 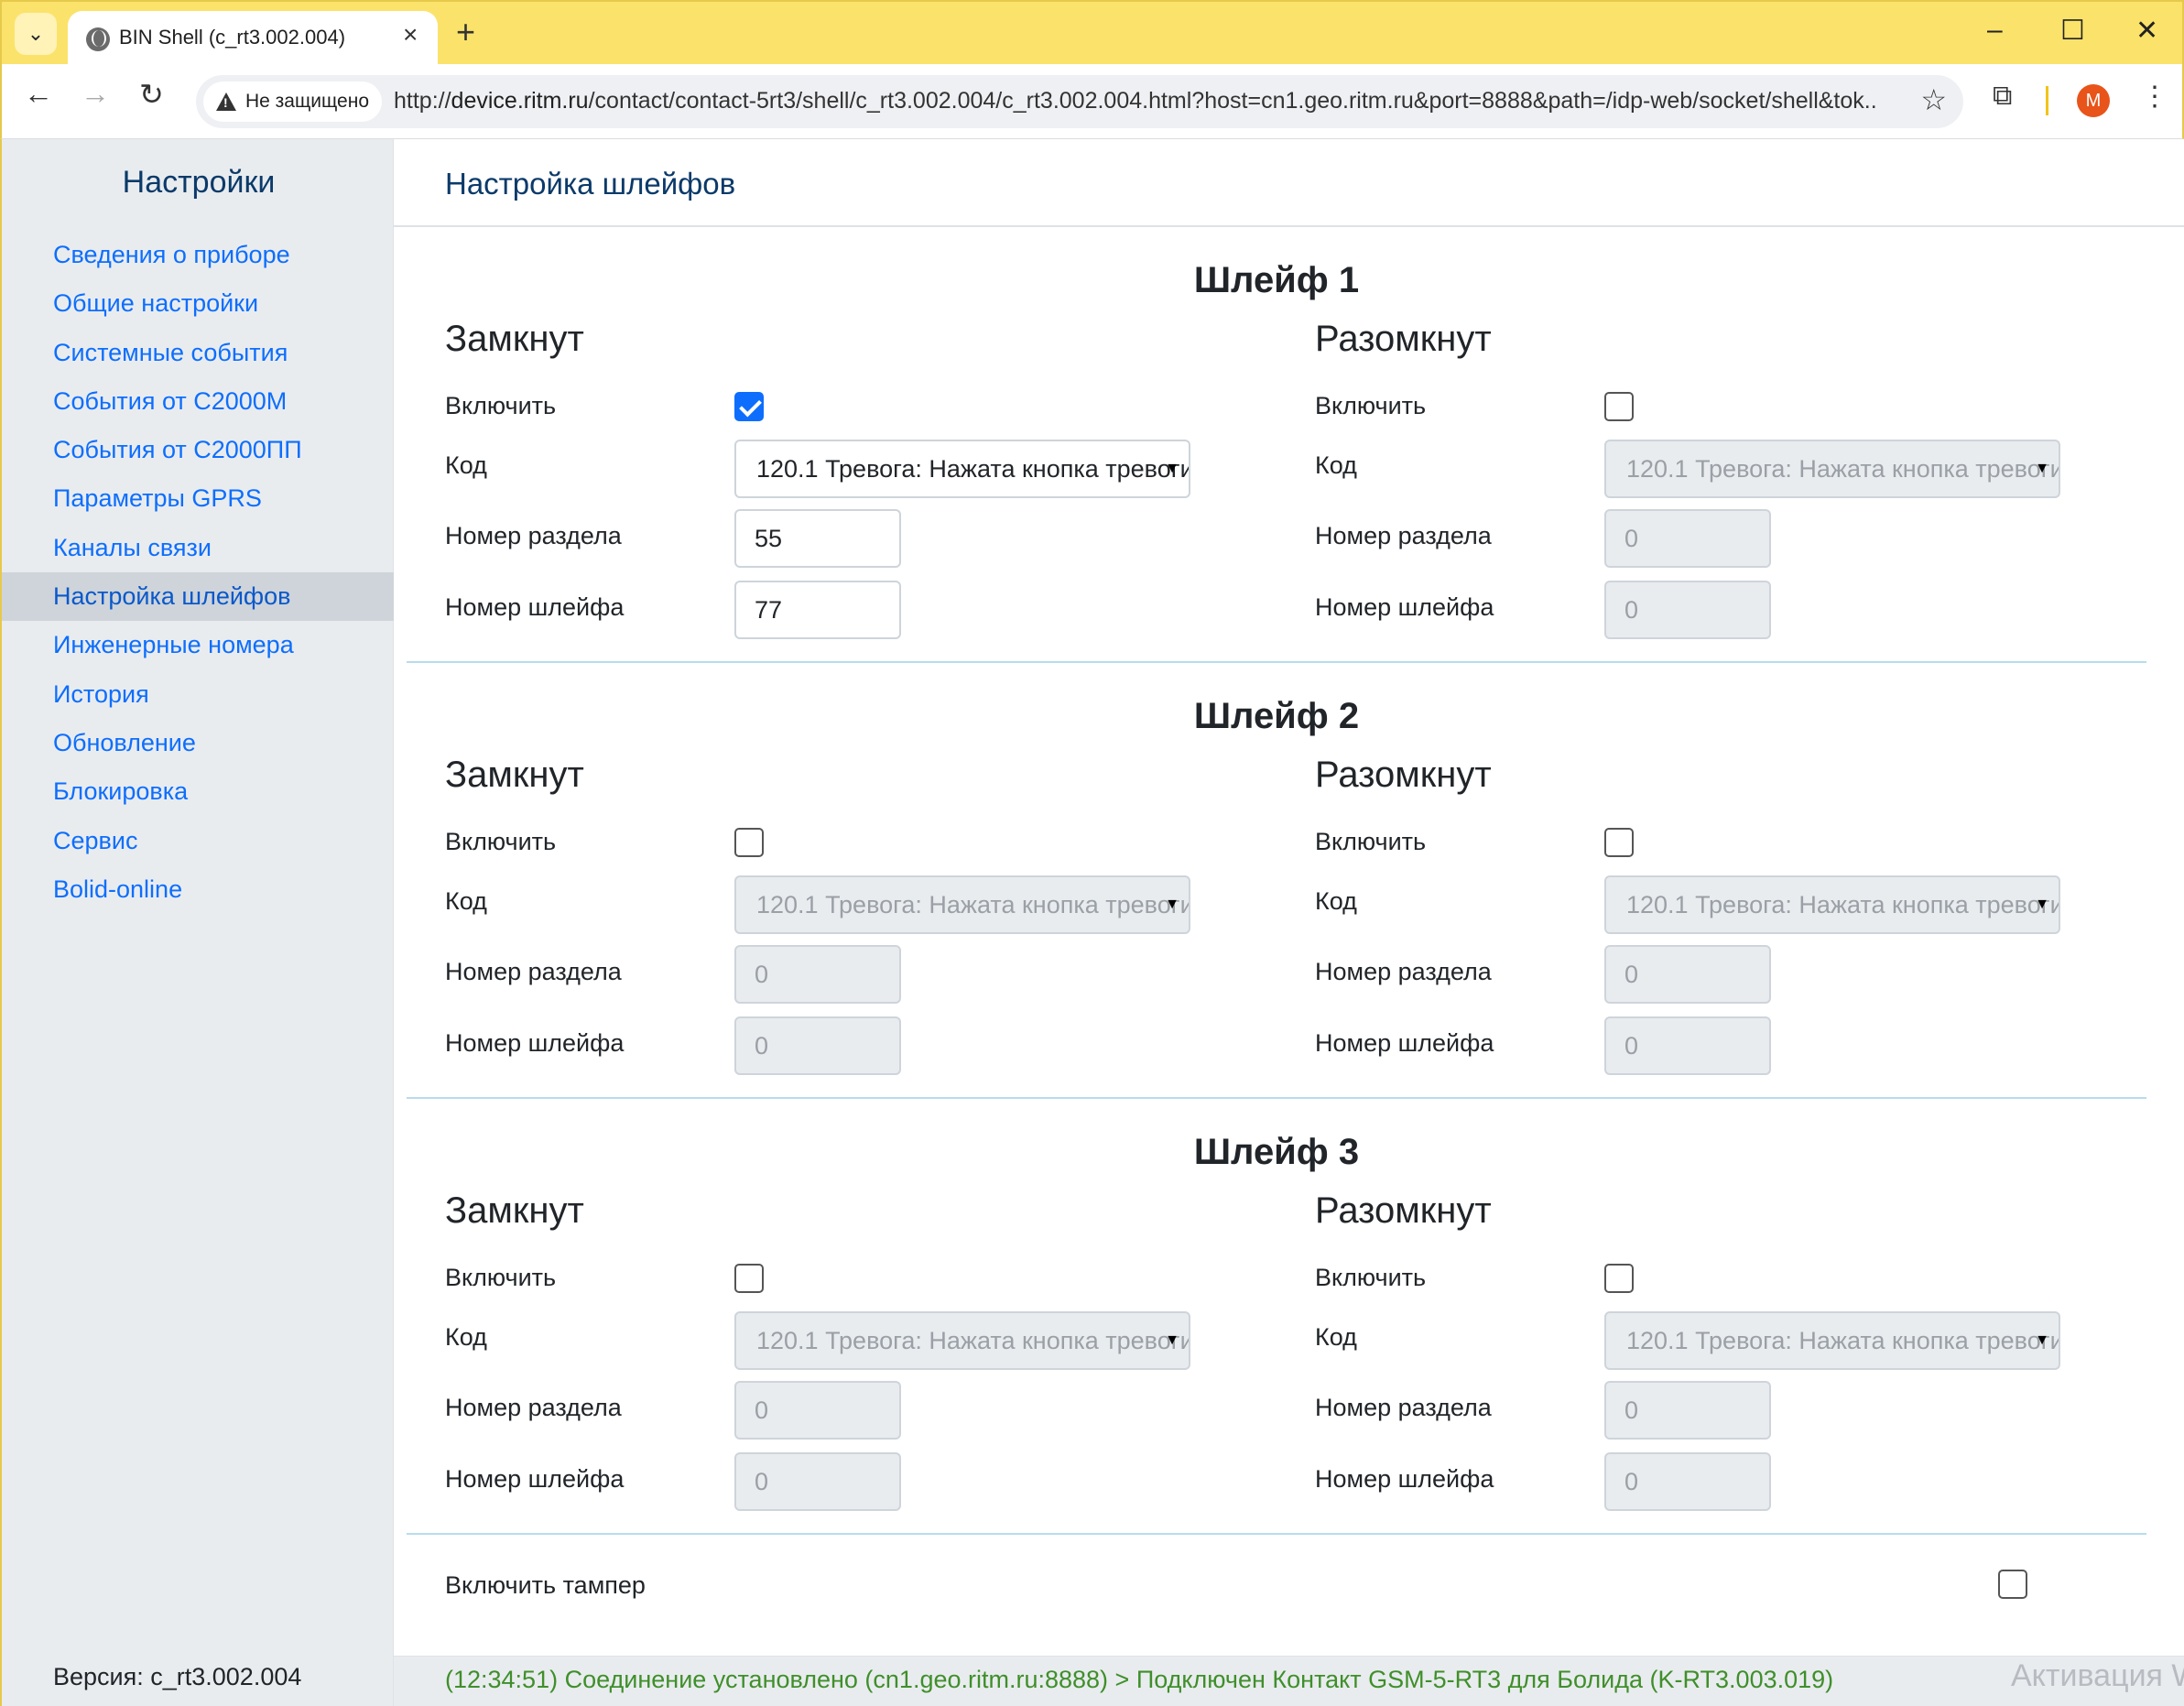 What do you see at coordinates (545, 1585) in the screenshot?
I see `tamper-label: Включить тампер` at bounding box center [545, 1585].